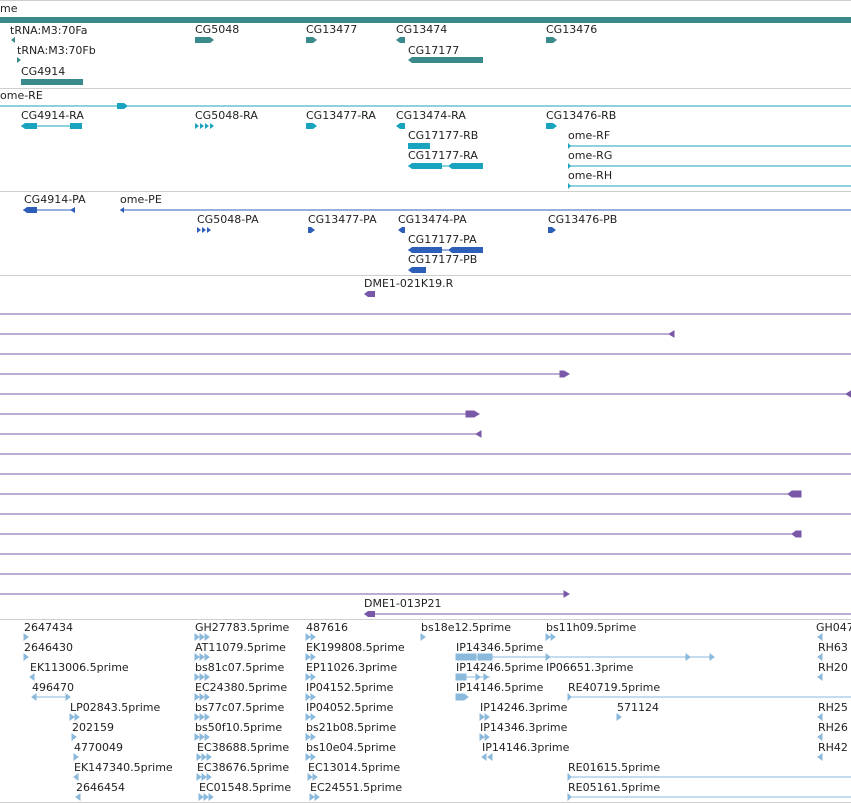 This screenshot has width=851, height=803. What do you see at coordinates (523, 727) in the screenshot?
I see `est-label: IP14346.3prime` at bounding box center [523, 727].